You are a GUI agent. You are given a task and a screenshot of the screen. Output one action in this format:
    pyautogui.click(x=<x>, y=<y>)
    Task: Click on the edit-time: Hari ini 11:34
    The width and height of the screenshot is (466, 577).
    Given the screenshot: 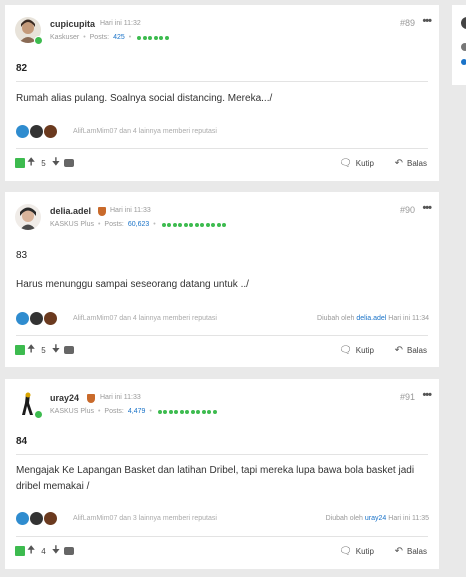 What is the action you would take?
    pyautogui.click(x=408, y=318)
    